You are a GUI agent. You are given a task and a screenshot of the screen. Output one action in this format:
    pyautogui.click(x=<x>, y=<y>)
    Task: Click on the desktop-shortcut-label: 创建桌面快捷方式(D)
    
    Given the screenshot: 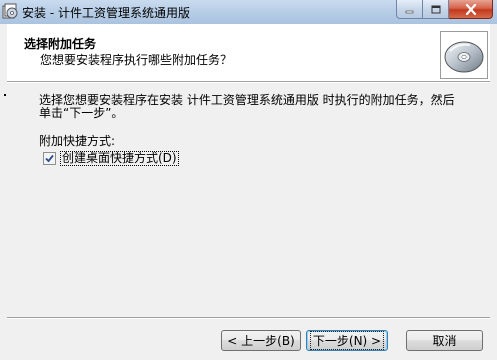 What is the action you would take?
    pyautogui.click(x=119, y=158)
    